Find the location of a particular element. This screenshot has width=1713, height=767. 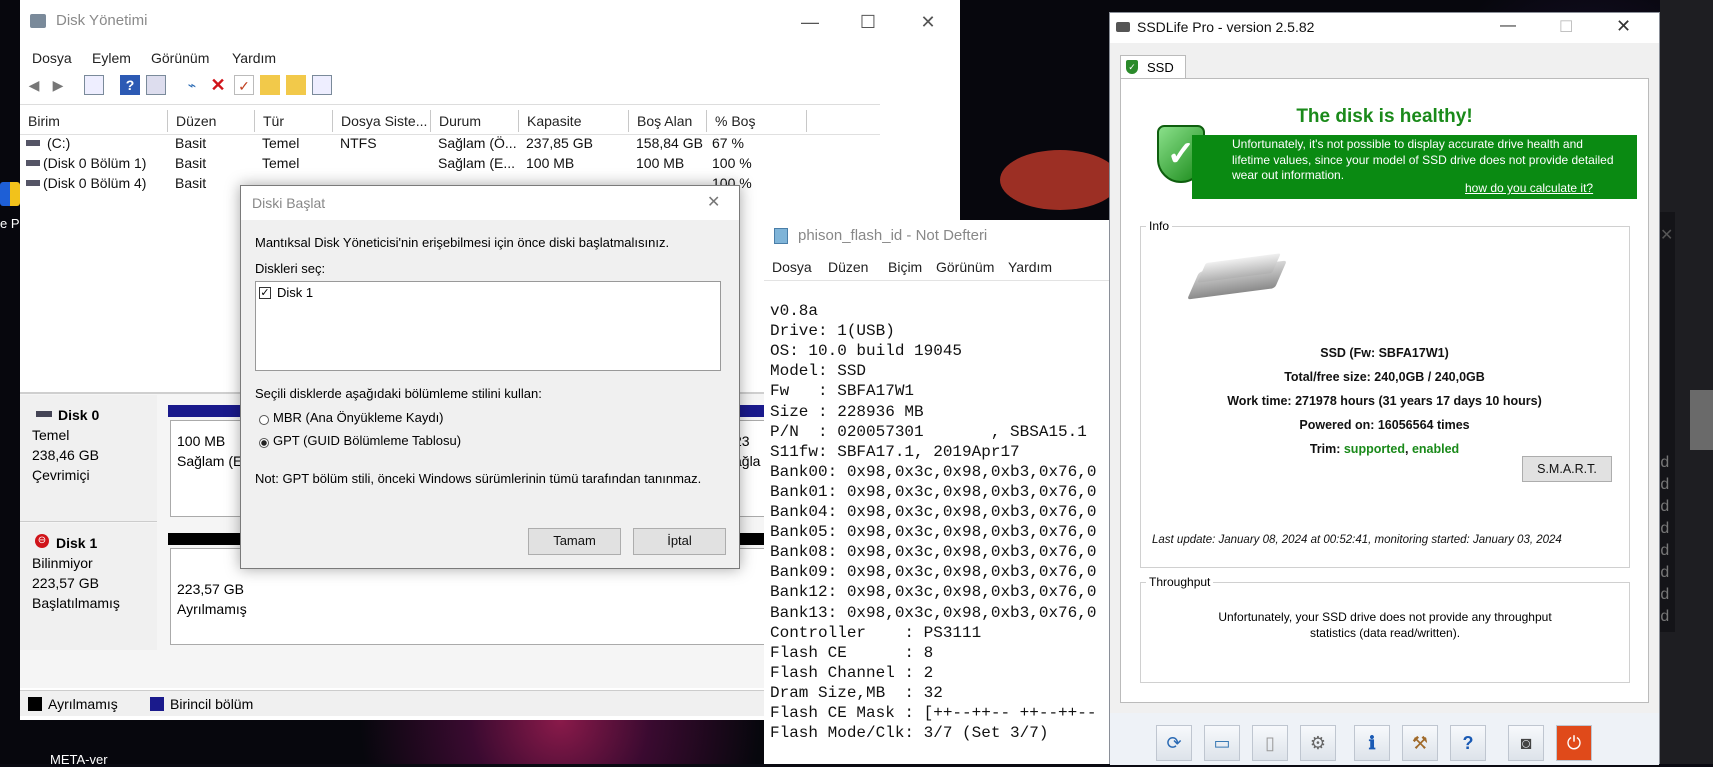

gpt-radio is located at coordinates (264, 443).